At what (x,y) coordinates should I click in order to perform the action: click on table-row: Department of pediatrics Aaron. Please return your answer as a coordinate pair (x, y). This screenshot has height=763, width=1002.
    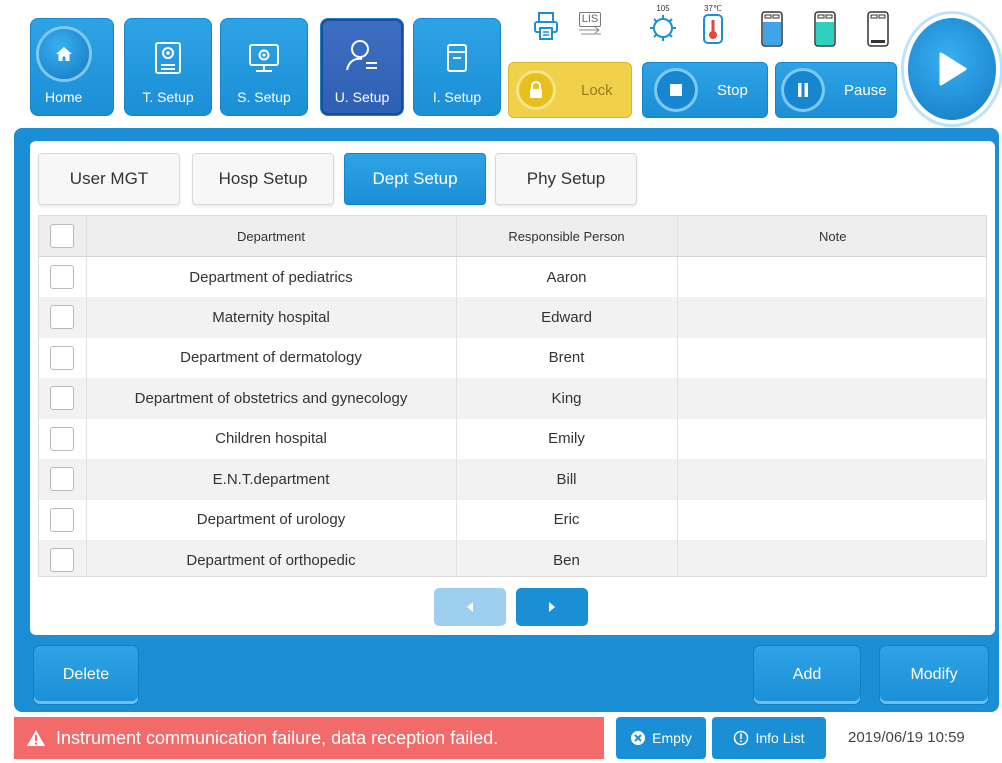
    Looking at the image, I should click on (512, 276).